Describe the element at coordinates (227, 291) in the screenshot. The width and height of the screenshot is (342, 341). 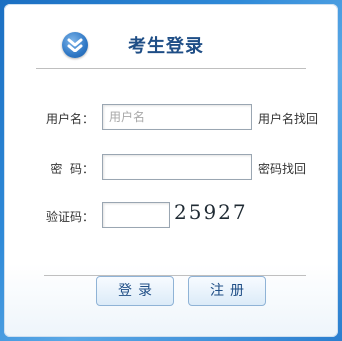
I see `register-button: 注册` at that location.